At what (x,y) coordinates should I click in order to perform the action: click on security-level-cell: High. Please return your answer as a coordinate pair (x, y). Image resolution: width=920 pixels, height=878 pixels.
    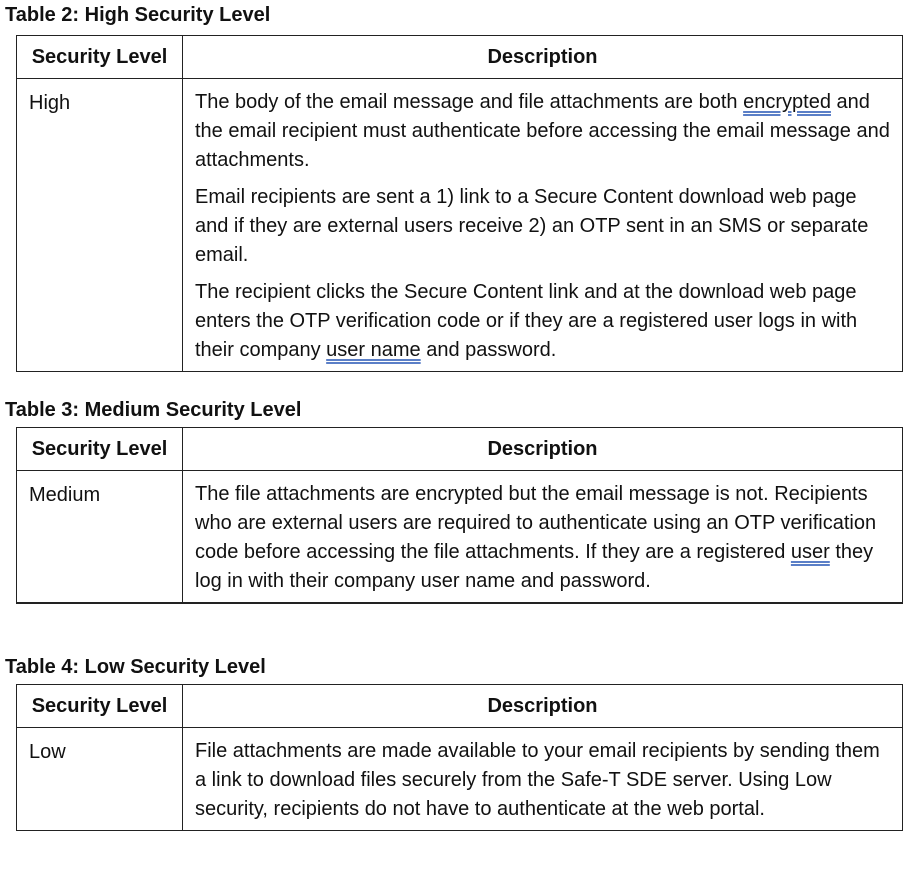
    Looking at the image, I should click on (99, 225).